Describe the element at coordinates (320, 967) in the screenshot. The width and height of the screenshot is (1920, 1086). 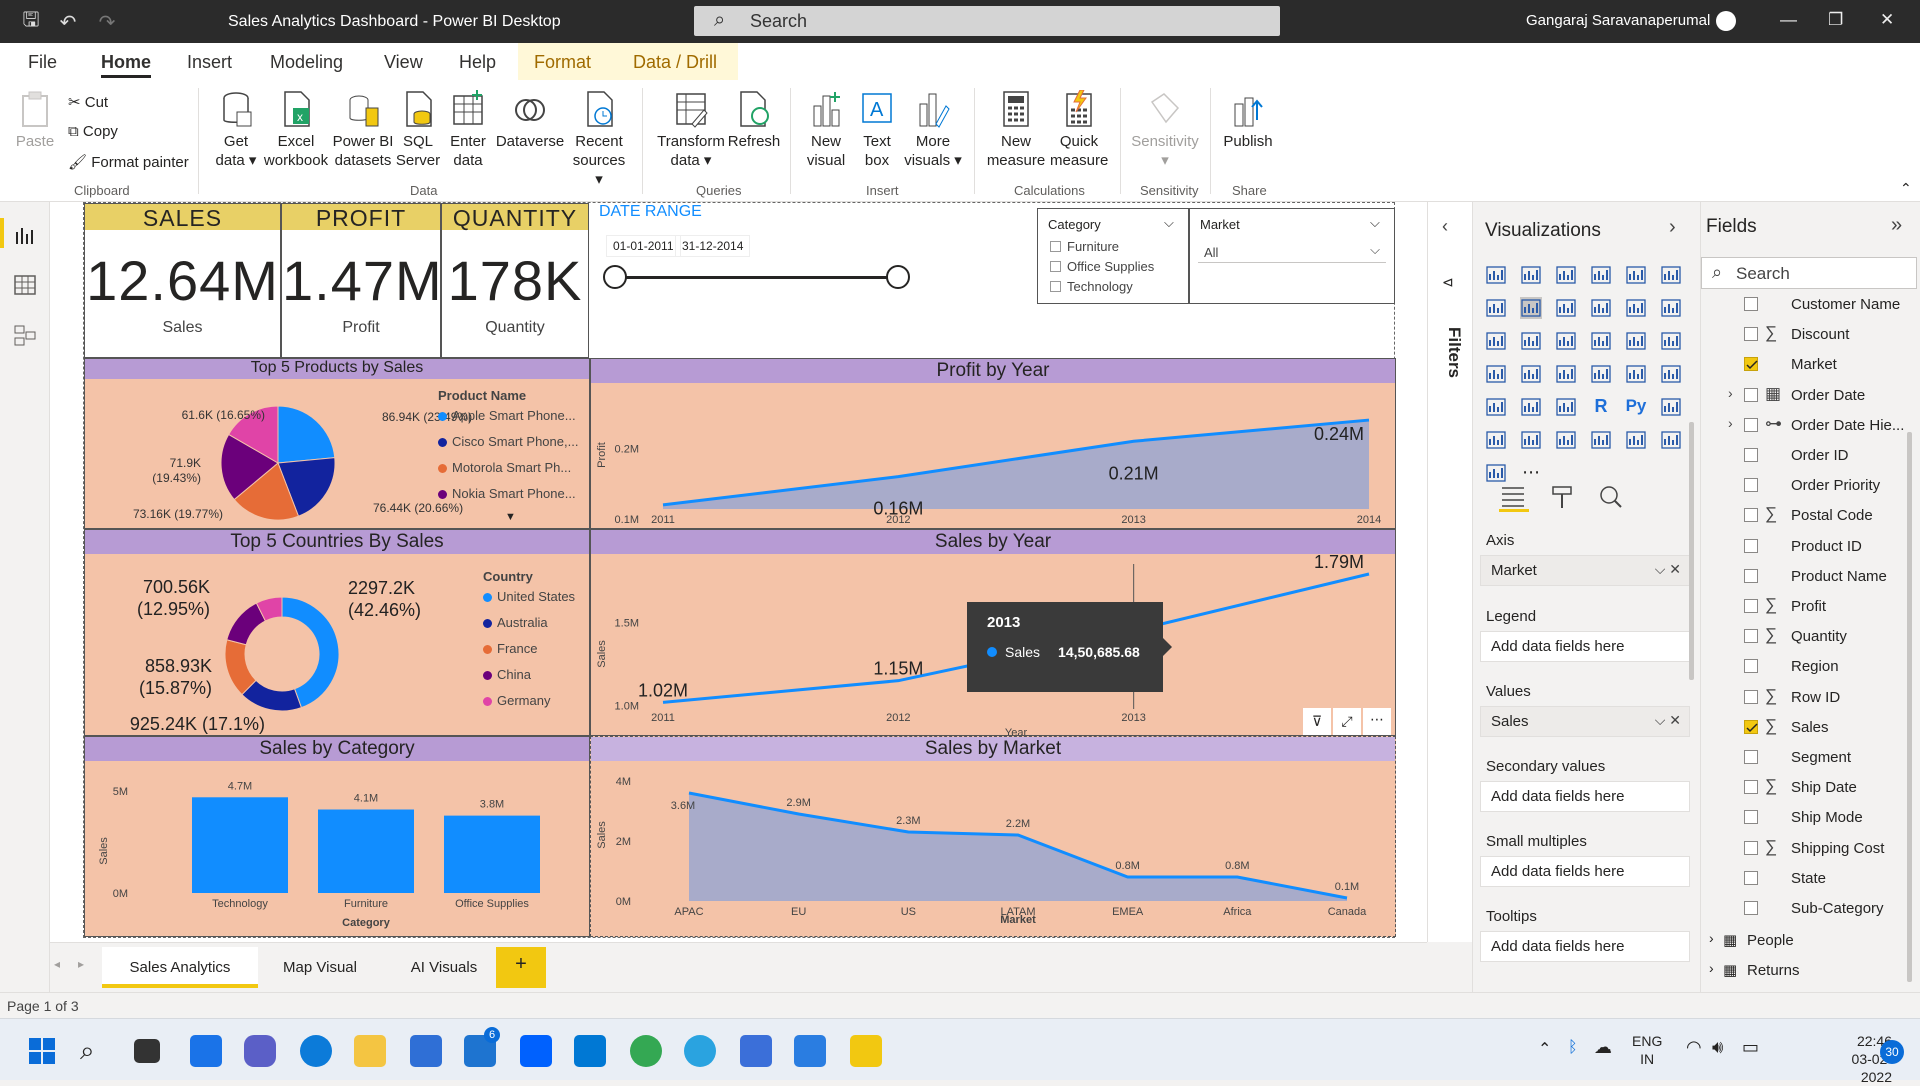
I see `page-tab-map-visual: Map Visual` at that location.